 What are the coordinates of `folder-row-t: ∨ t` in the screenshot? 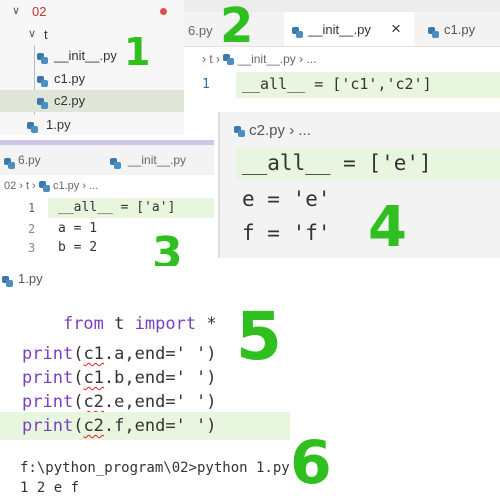 It's located at (92, 35).